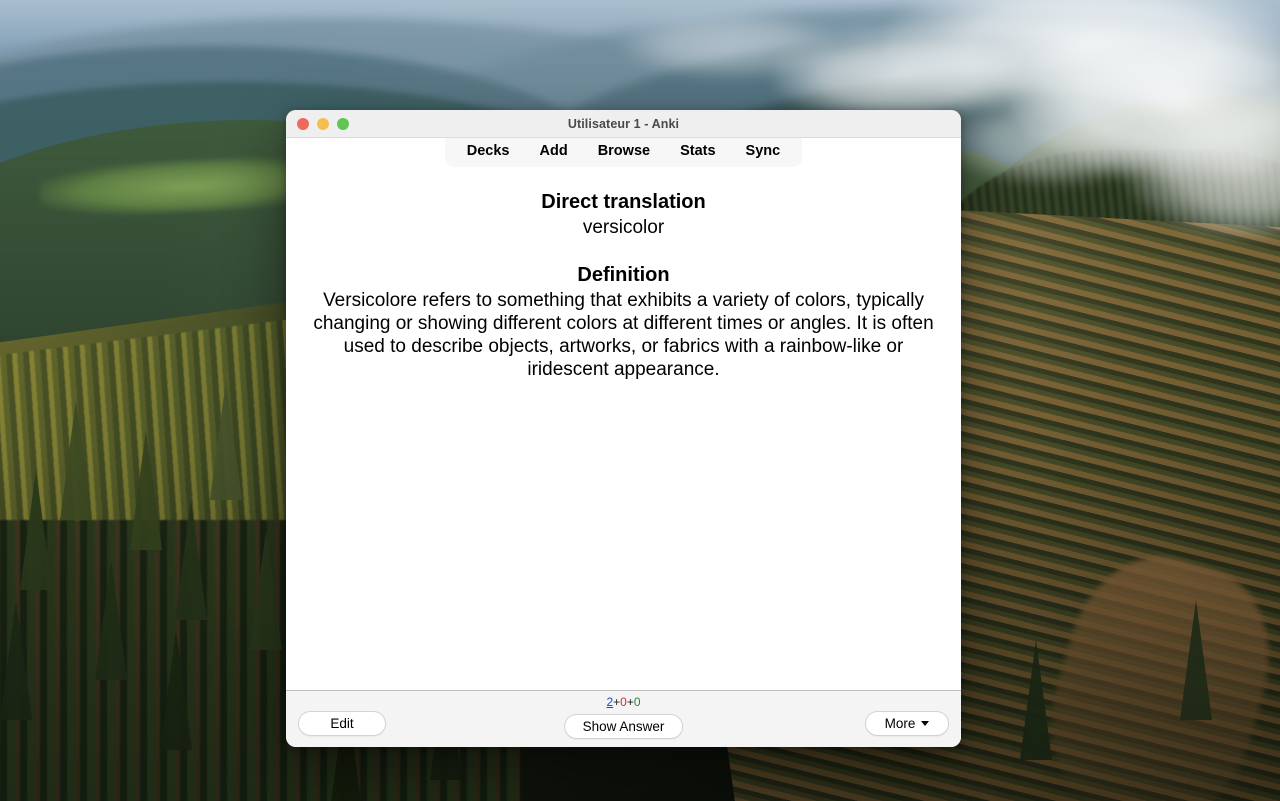  I want to click on learning-count: 0, so click(623, 702).